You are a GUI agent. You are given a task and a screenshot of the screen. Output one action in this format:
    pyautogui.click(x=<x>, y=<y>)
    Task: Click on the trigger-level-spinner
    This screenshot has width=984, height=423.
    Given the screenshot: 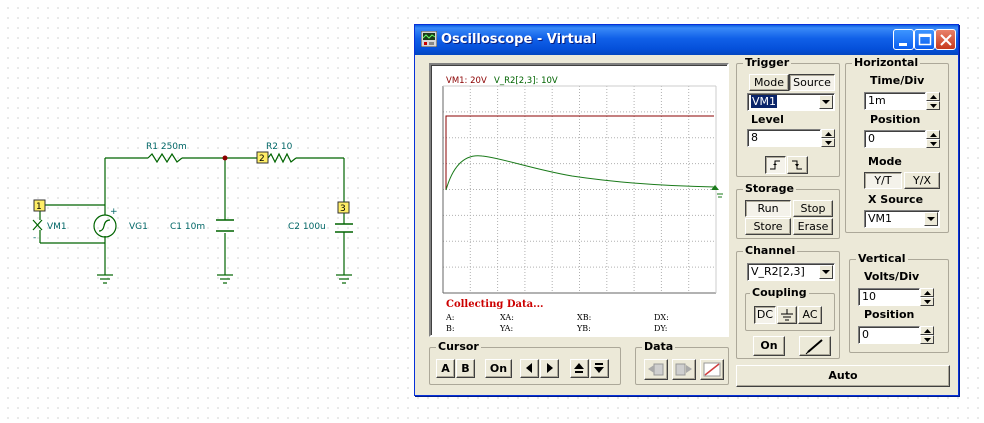 What is the action you would take?
    pyautogui.click(x=828, y=138)
    